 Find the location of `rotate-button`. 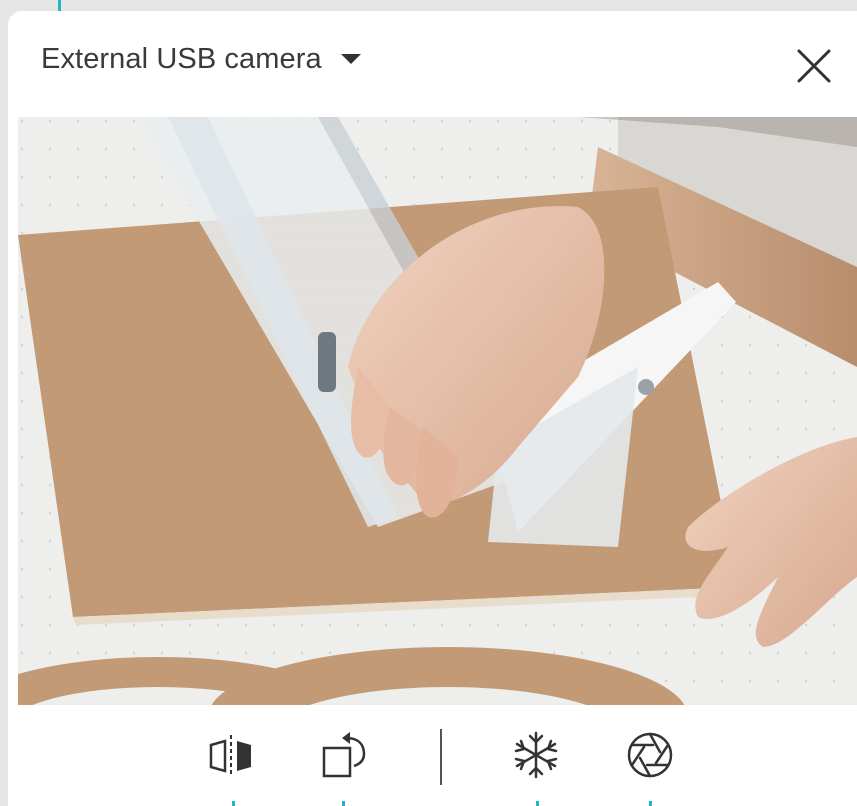

rotate-button is located at coordinates (346, 755).